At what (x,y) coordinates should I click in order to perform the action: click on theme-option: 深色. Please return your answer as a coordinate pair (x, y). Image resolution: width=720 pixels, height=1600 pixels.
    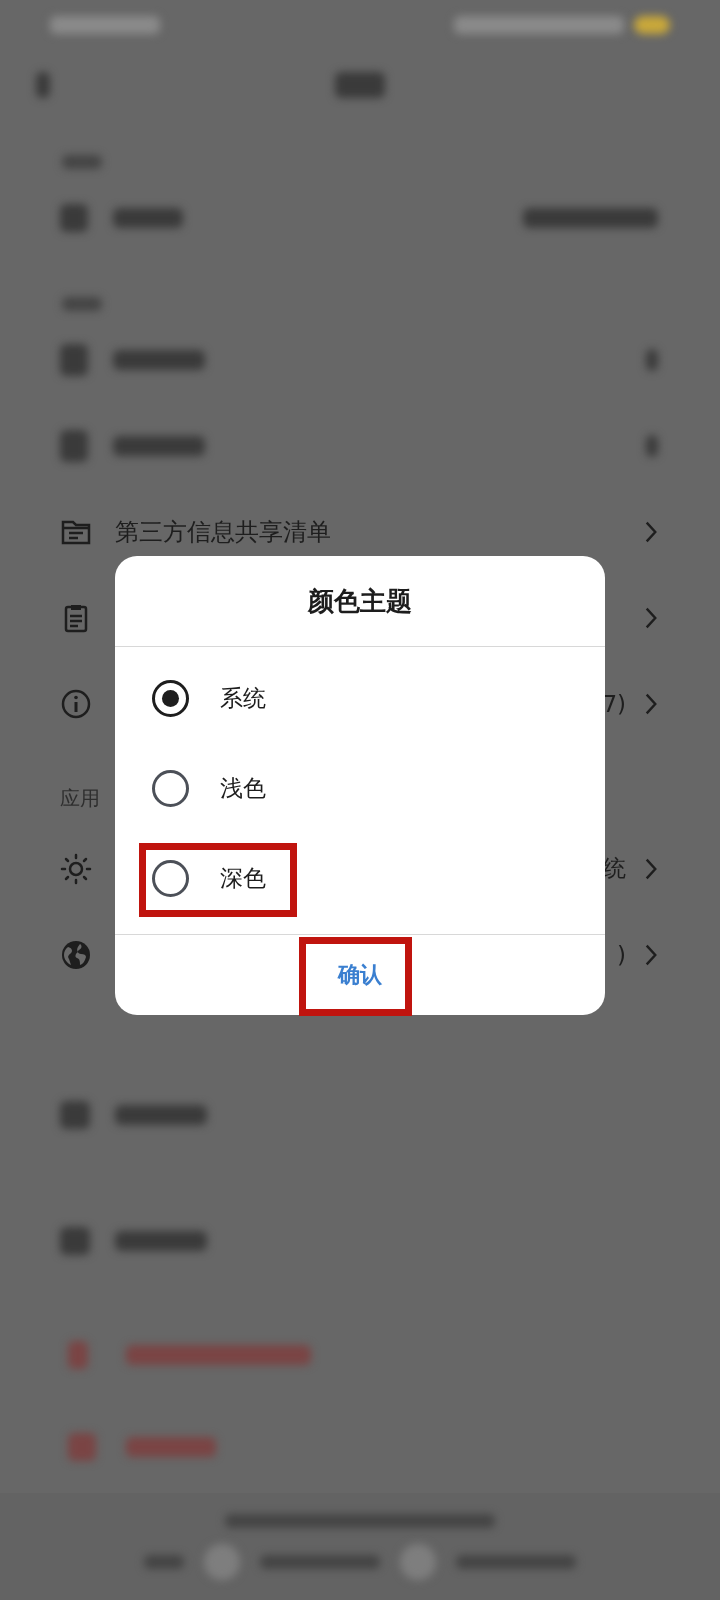
    Looking at the image, I should click on (360, 878).